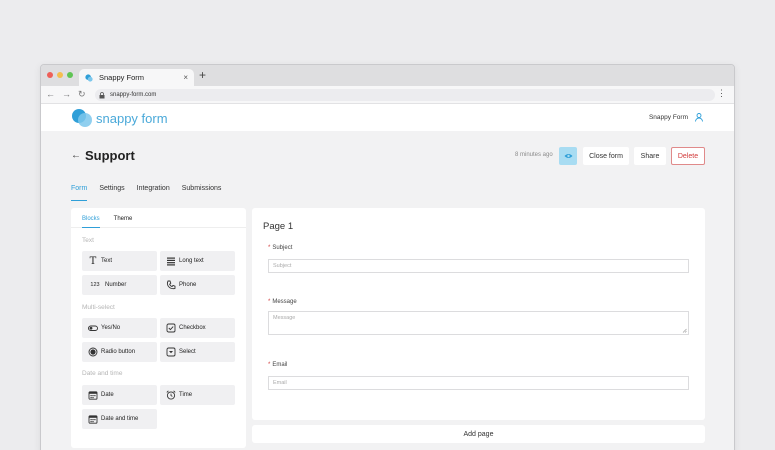 The height and width of the screenshot is (450, 775). Describe the element at coordinates (191, 261) in the screenshot. I see `block-long-text-label: Long text` at that location.